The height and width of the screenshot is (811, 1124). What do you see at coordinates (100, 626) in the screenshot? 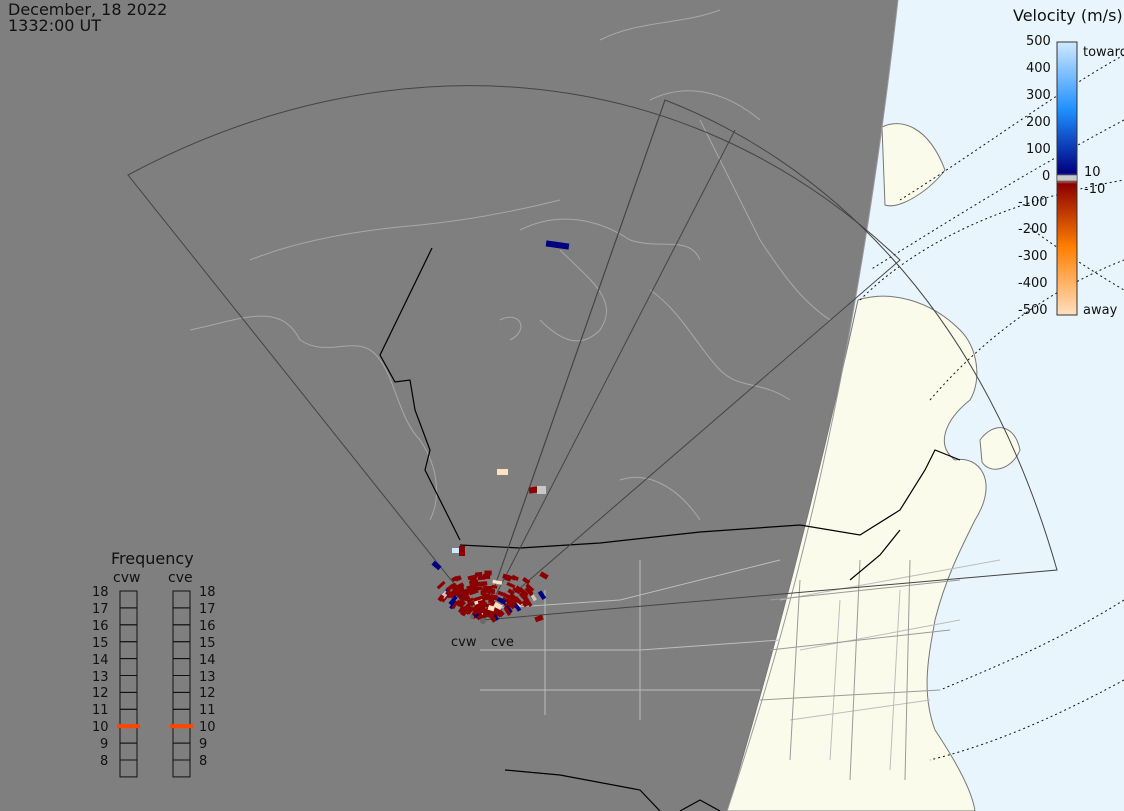
I see `frequency-level-left: 16` at bounding box center [100, 626].